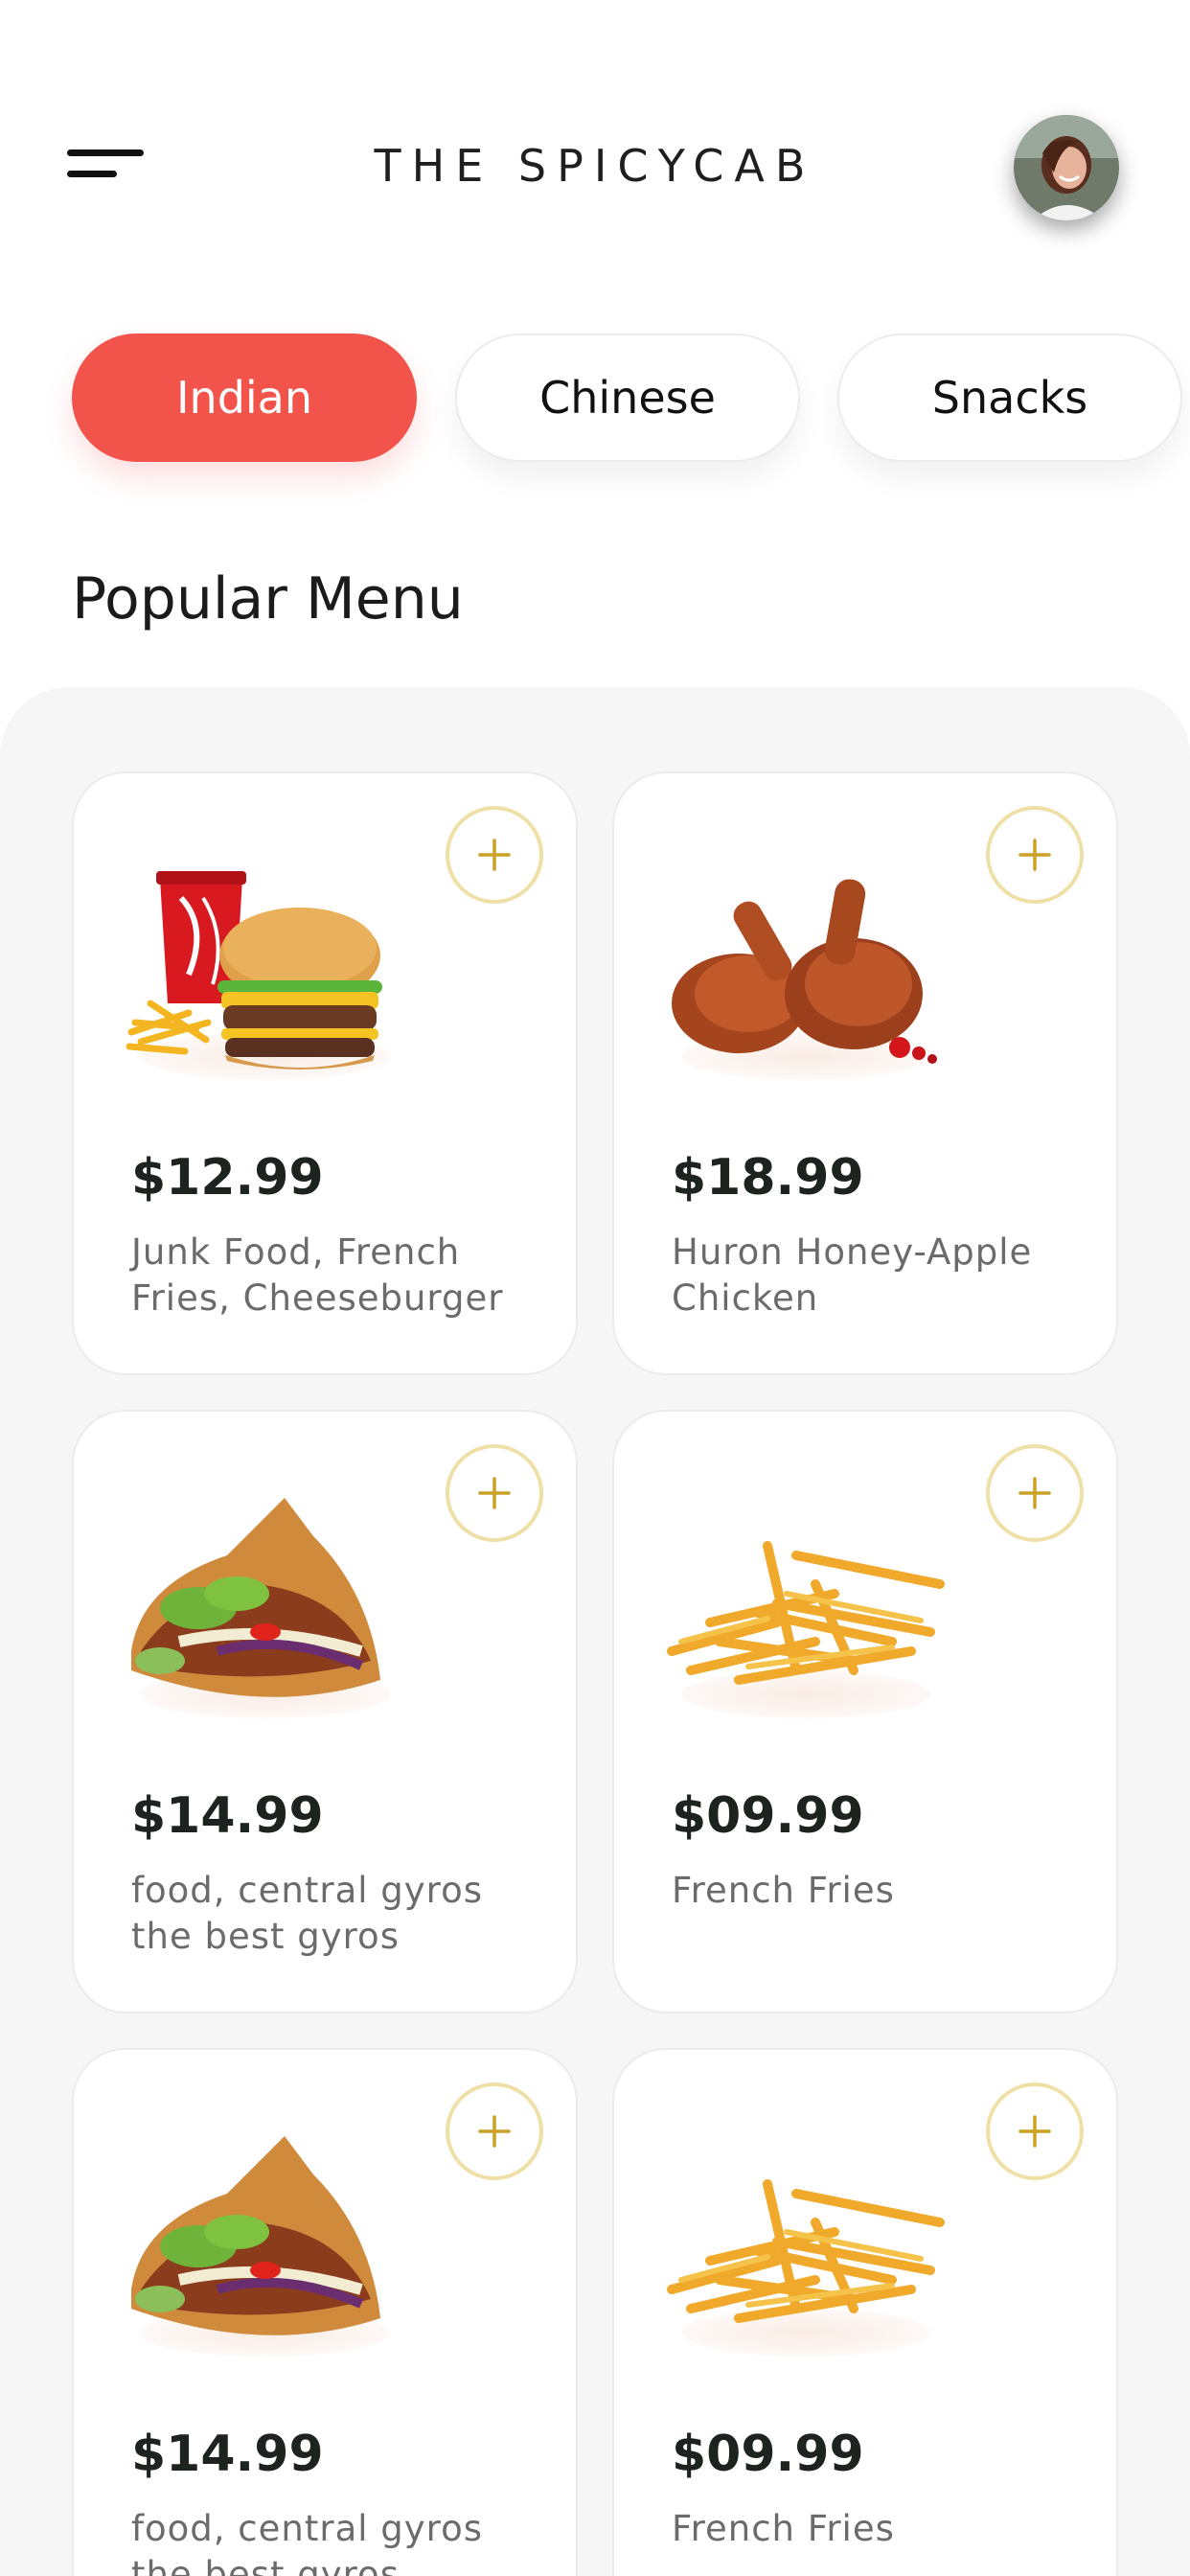  Describe the element at coordinates (228, 1178) in the screenshot. I see `item-price: $12.99` at that location.